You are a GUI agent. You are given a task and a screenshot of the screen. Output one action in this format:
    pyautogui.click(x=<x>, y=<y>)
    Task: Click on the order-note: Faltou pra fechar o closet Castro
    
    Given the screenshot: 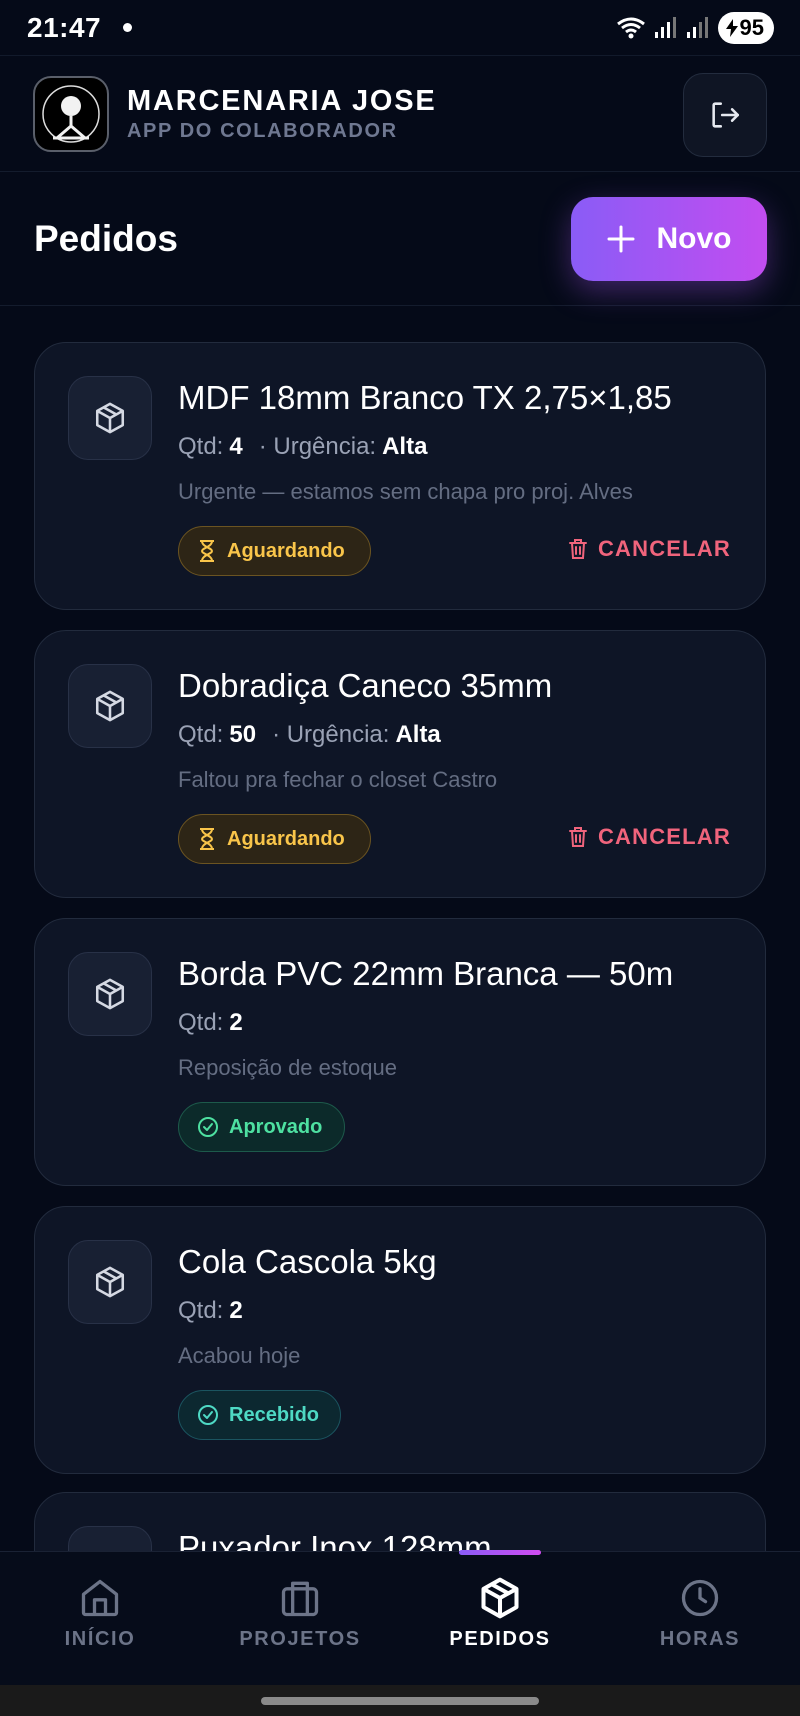 What is the action you would take?
    pyautogui.click(x=338, y=779)
    